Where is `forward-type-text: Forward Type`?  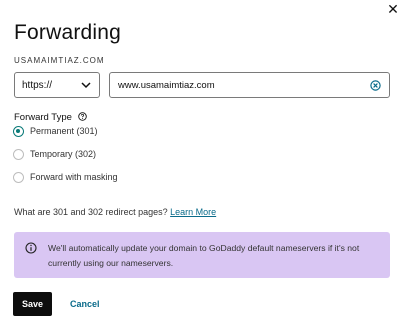
forward-type-text: Forward Type is located at coordinates (43, 117).